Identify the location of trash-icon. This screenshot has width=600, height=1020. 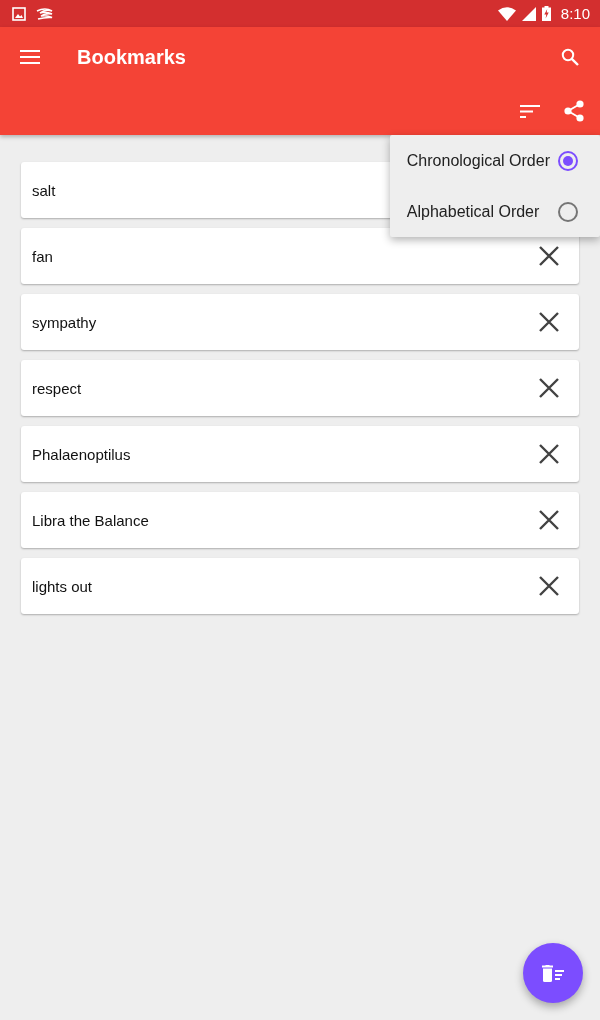
(553, 973).